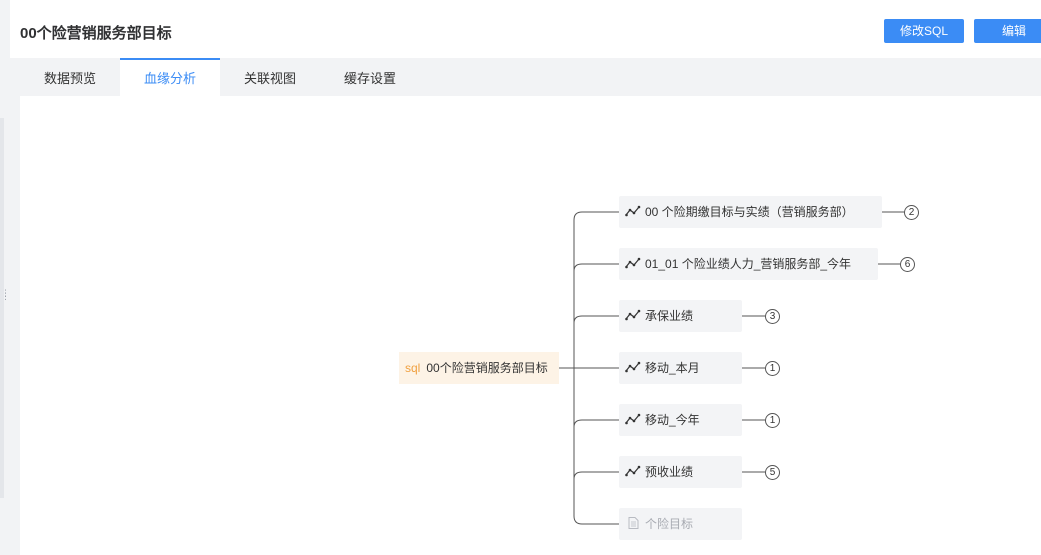 This screenshot has width=1041, height=555. I want to click on lineage-node: 移动_本月, so click(680, 368).